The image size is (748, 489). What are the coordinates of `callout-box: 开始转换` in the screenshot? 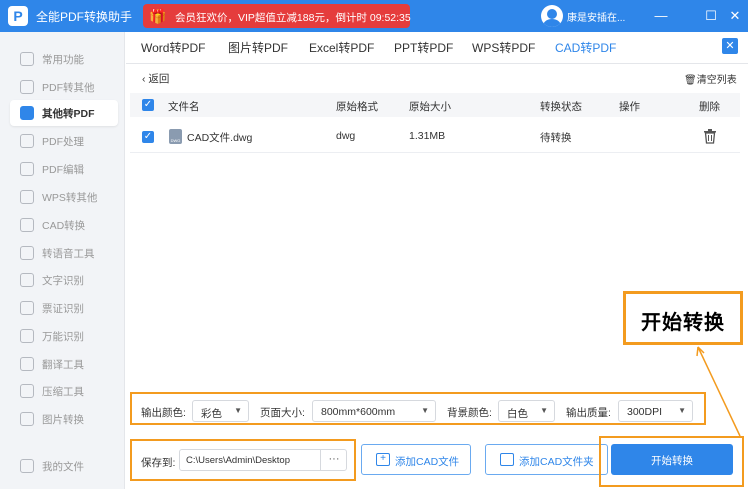 It's located at (683, 318).